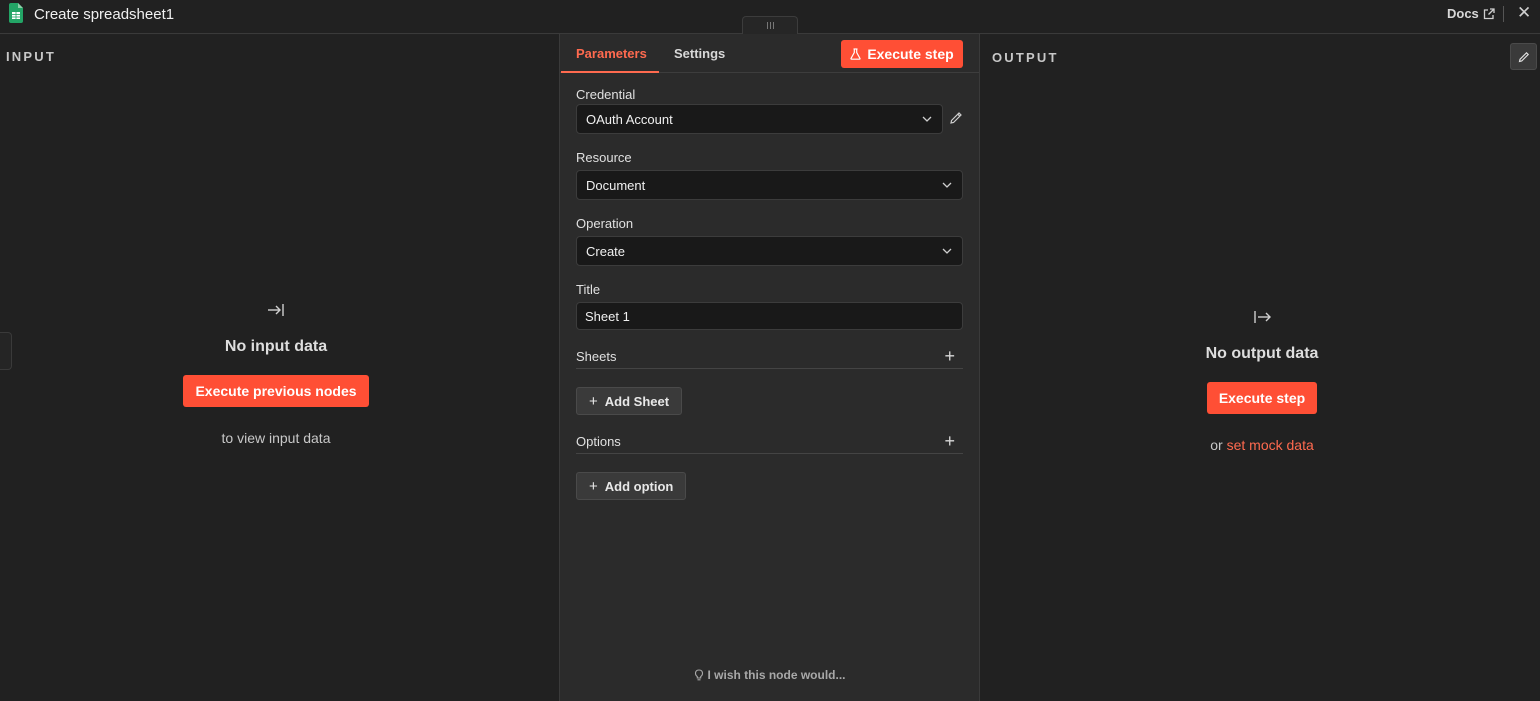 The image size is (1540, 701). What do you see at coordinates (16, 13) in the screenshot?
I see `google-sheets-icon` at bounding box center [16, 13].